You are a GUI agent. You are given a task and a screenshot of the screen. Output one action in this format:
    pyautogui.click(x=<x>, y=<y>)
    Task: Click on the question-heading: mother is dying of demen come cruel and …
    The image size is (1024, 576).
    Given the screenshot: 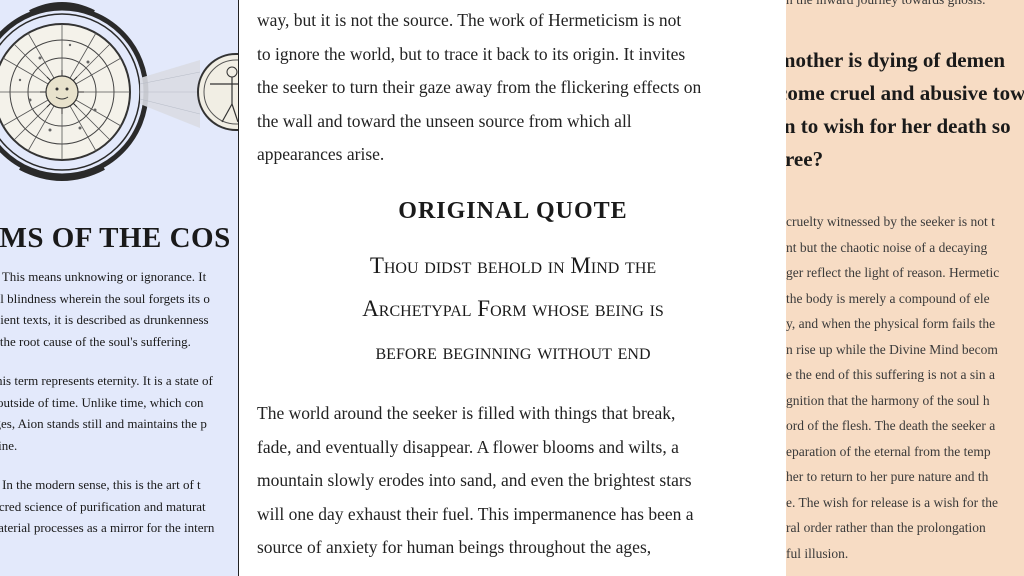 What is the action you would take?
    pyautogui.click(x=905, y=110)
    